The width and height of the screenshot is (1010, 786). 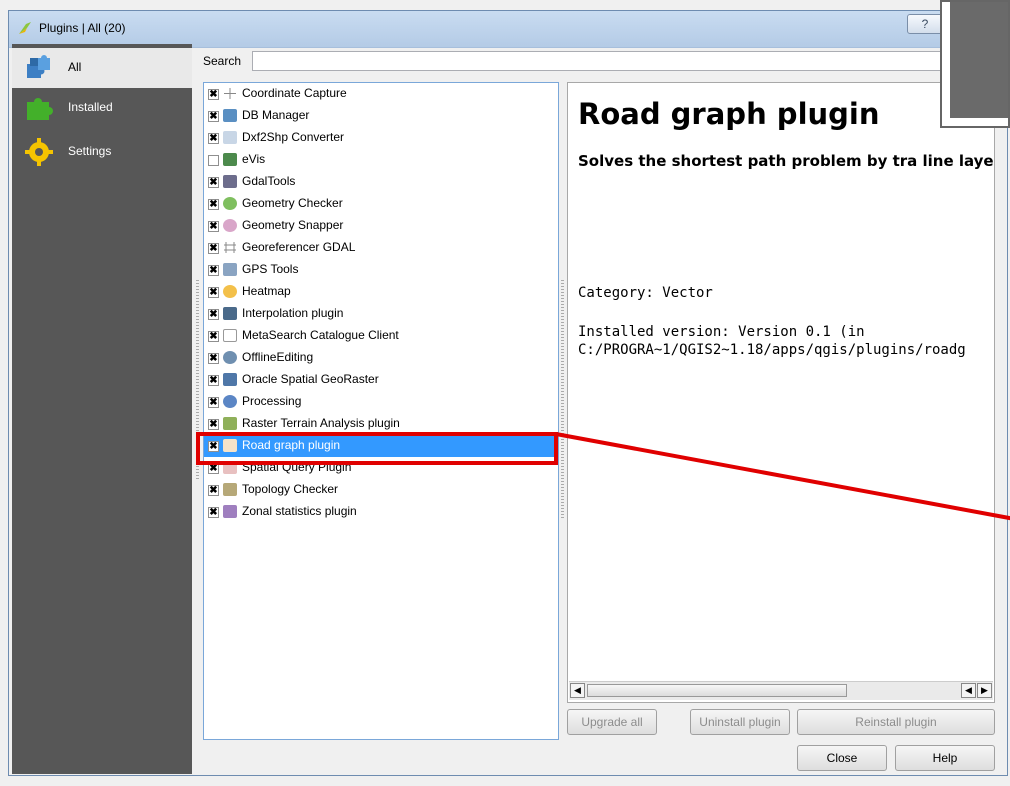 I want to click on scroll-right-arrow-icon: ▶, so click(x=984, y=690).